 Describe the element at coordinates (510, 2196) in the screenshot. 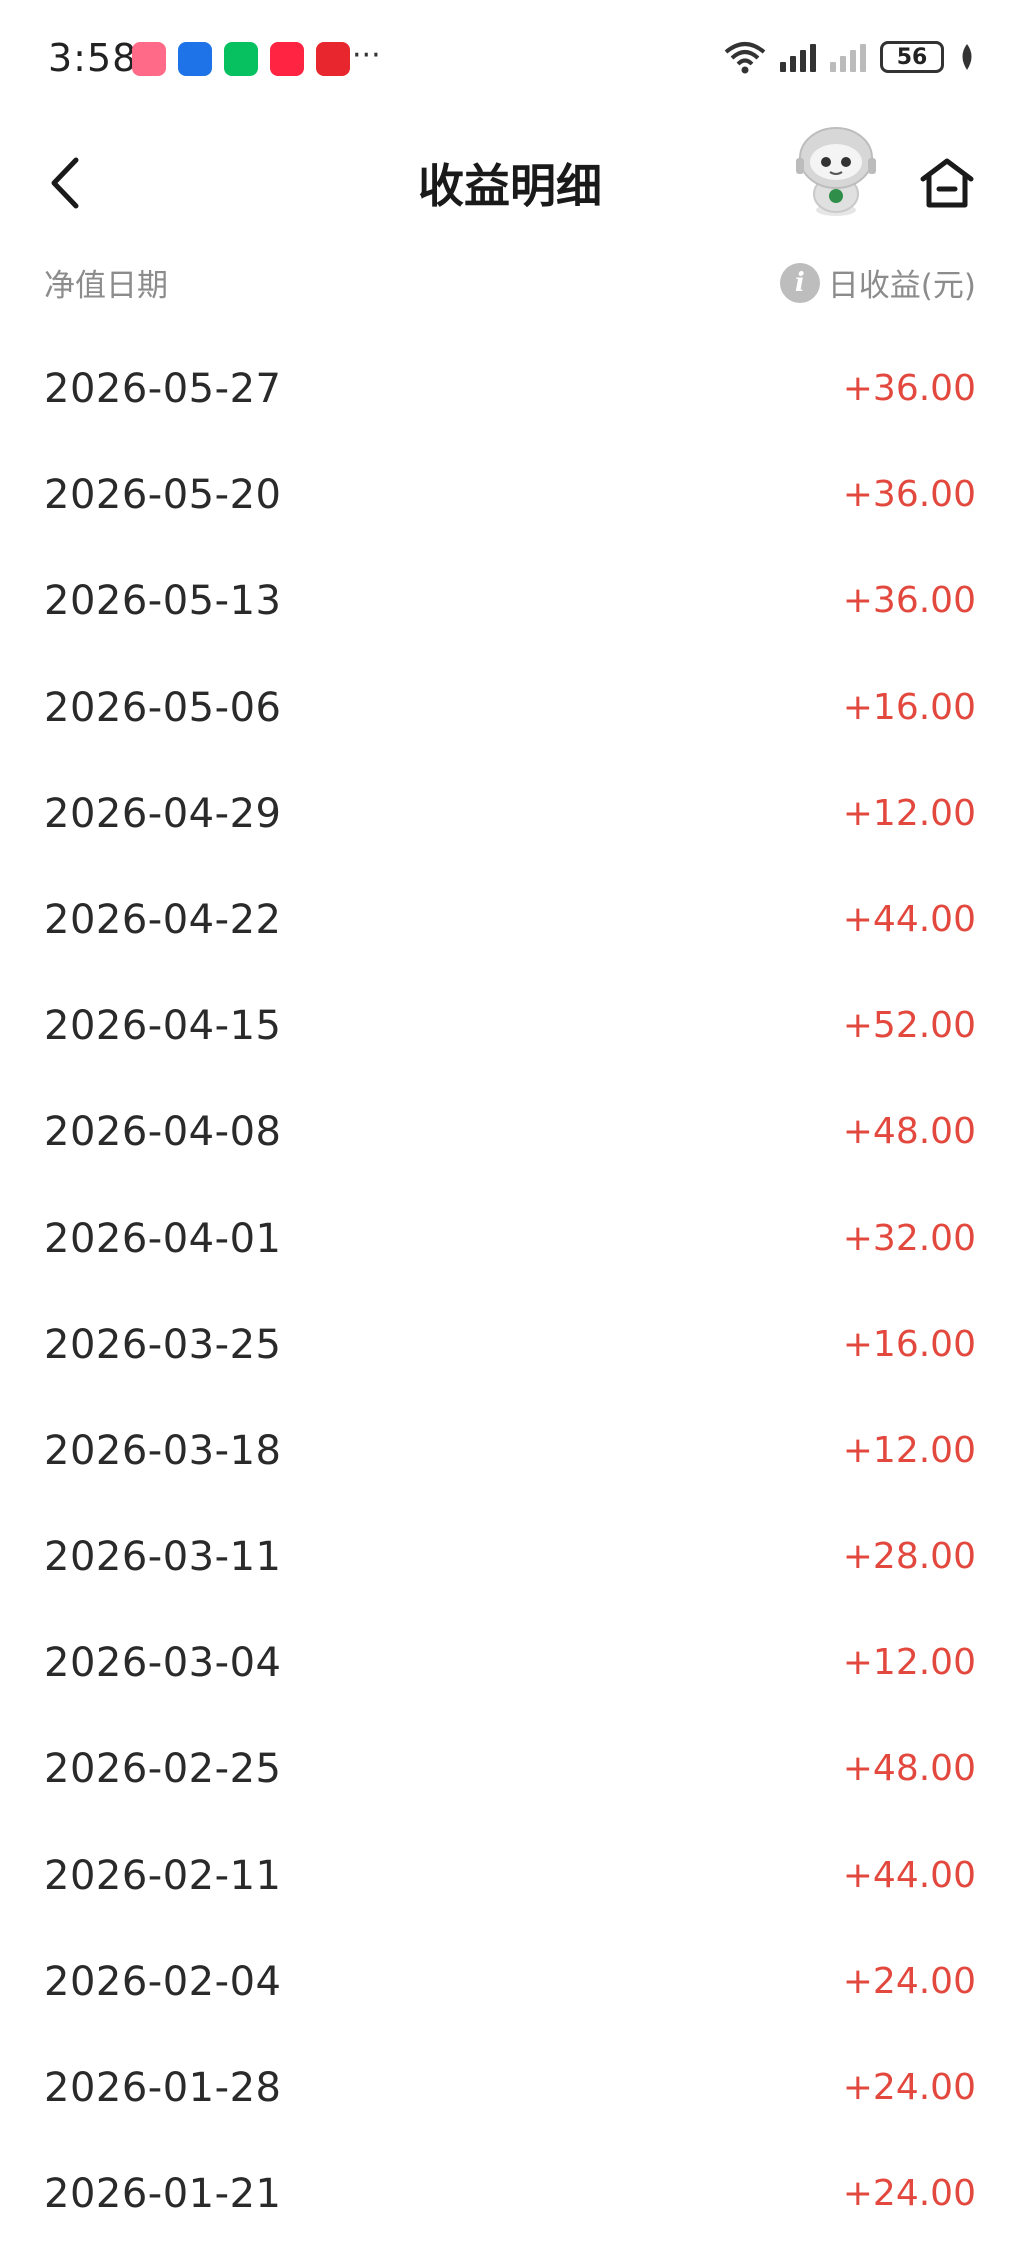

I see `list-item: 2026-01-21 +24.00` at that location.